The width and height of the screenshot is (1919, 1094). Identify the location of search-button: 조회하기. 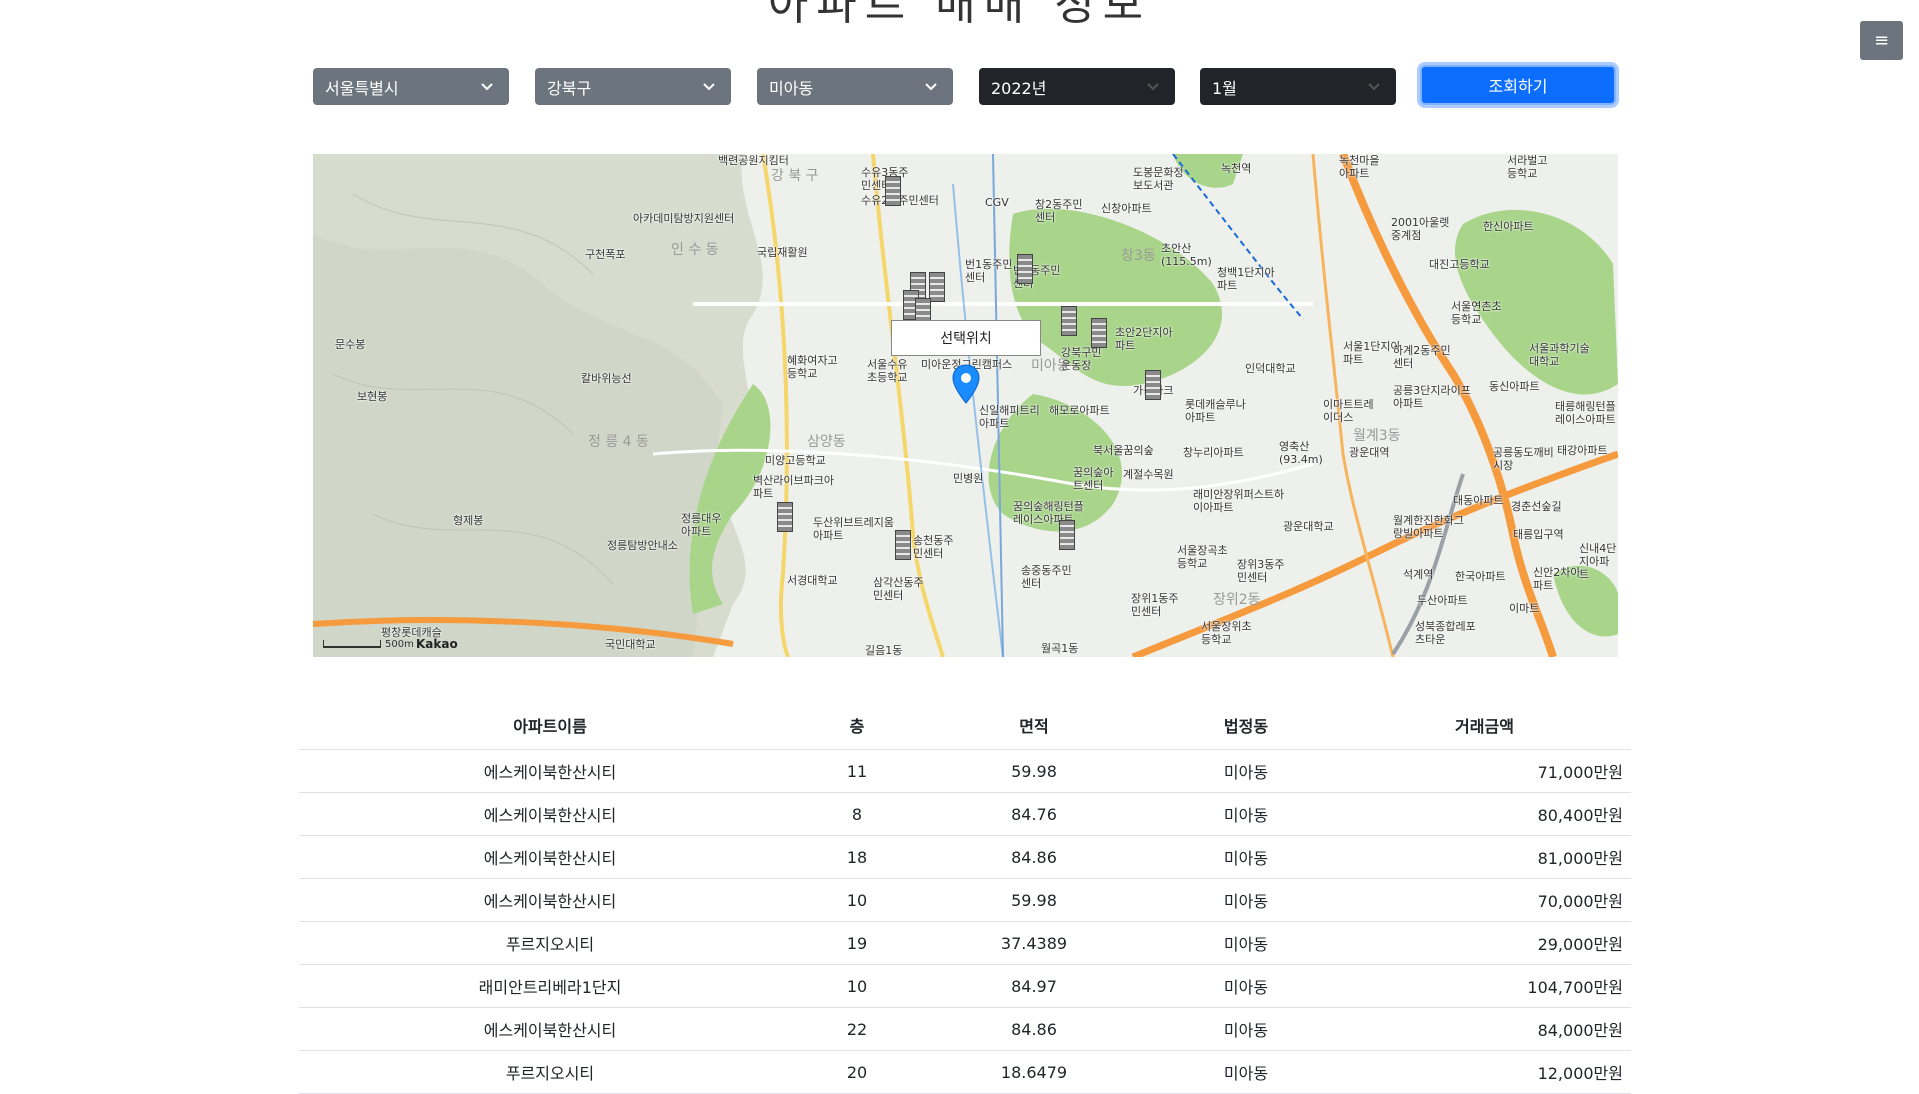
(1518, 85).